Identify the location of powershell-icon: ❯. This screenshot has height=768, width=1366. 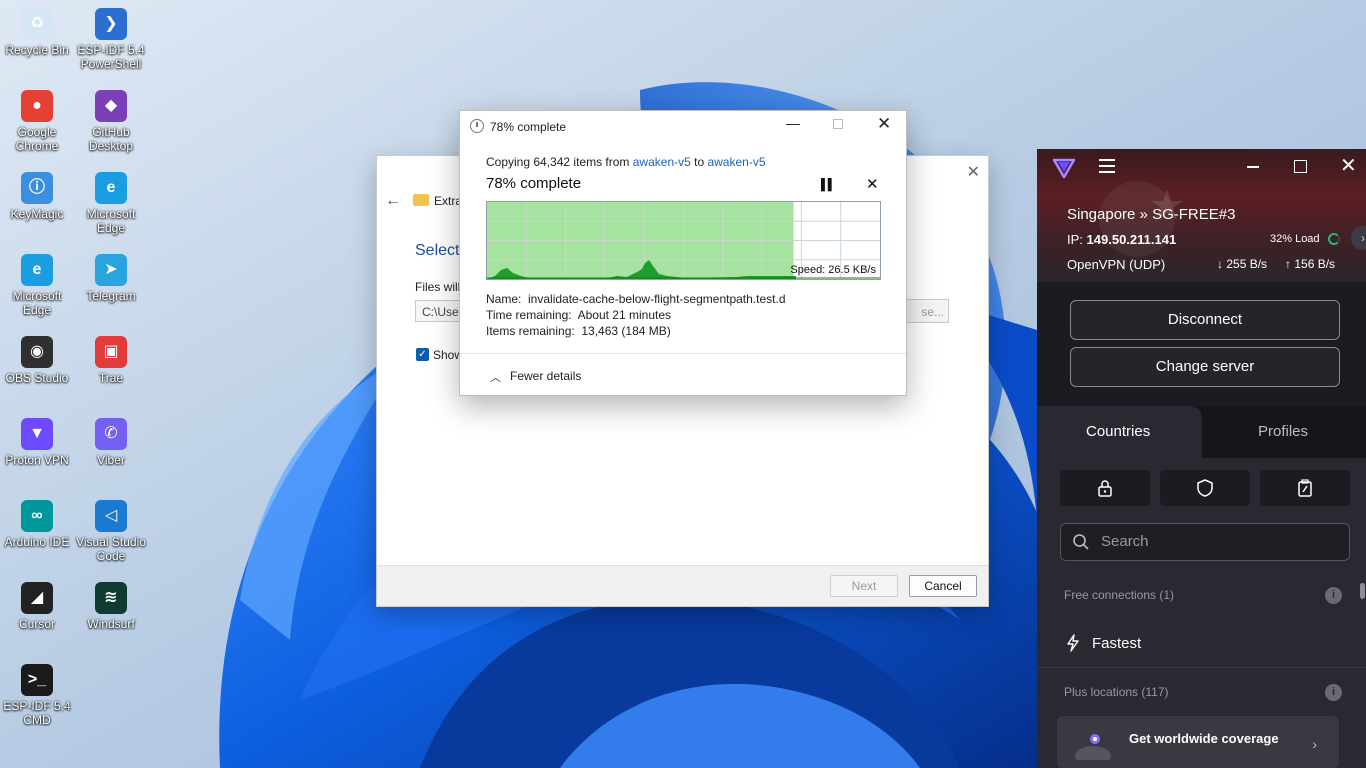
(111, 24).